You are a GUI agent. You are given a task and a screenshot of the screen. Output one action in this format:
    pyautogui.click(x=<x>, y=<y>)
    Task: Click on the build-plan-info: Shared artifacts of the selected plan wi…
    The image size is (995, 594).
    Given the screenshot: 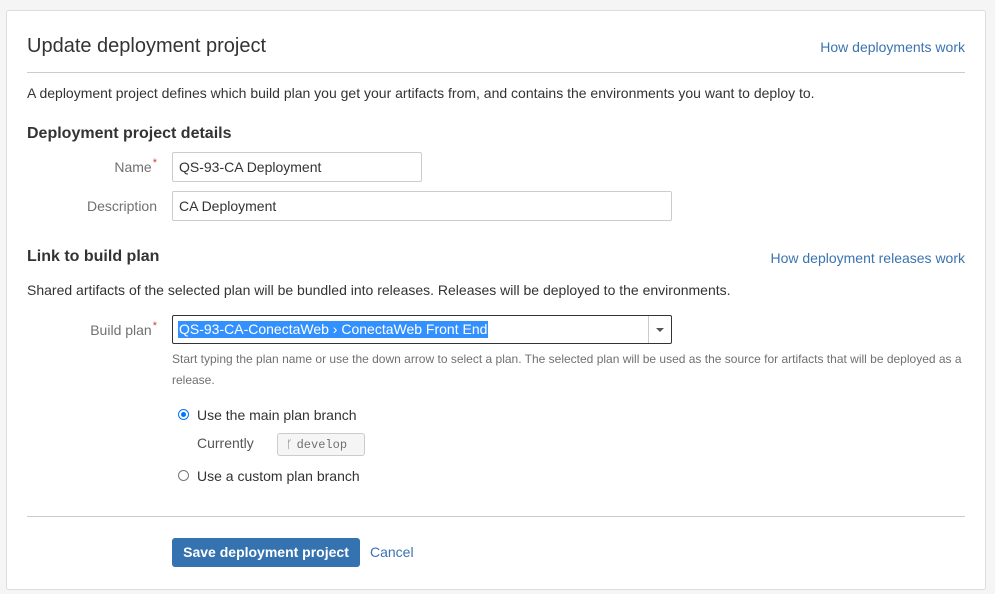 What is the action you would take?
    pyautogui.click(x=379, y=290)
    